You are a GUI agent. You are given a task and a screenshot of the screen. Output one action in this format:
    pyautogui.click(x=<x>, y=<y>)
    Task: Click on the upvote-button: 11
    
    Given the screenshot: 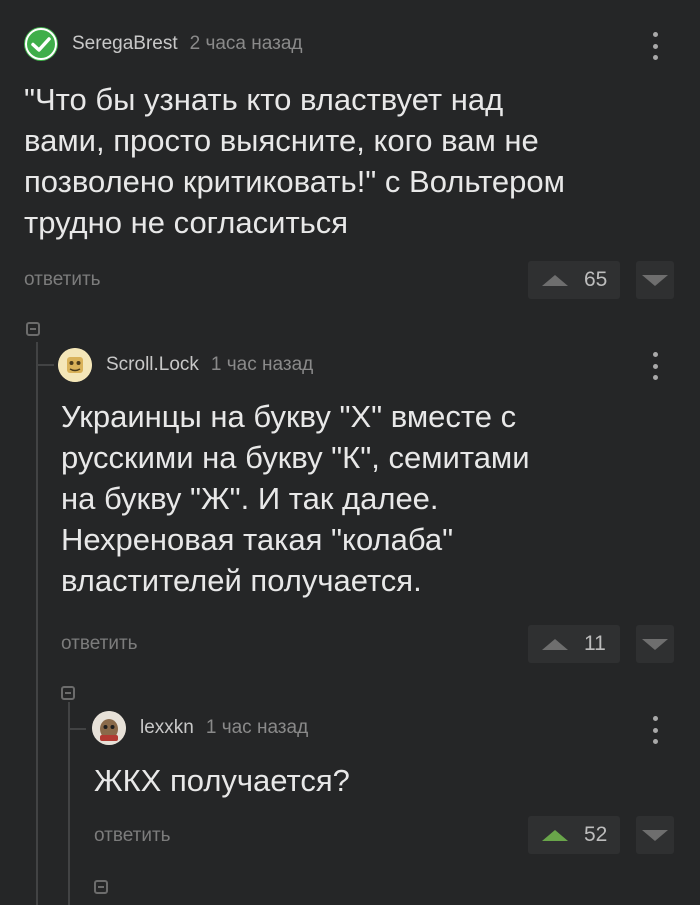 What is the action you would take?
    pyautogui.click(x=574, y=644)
    